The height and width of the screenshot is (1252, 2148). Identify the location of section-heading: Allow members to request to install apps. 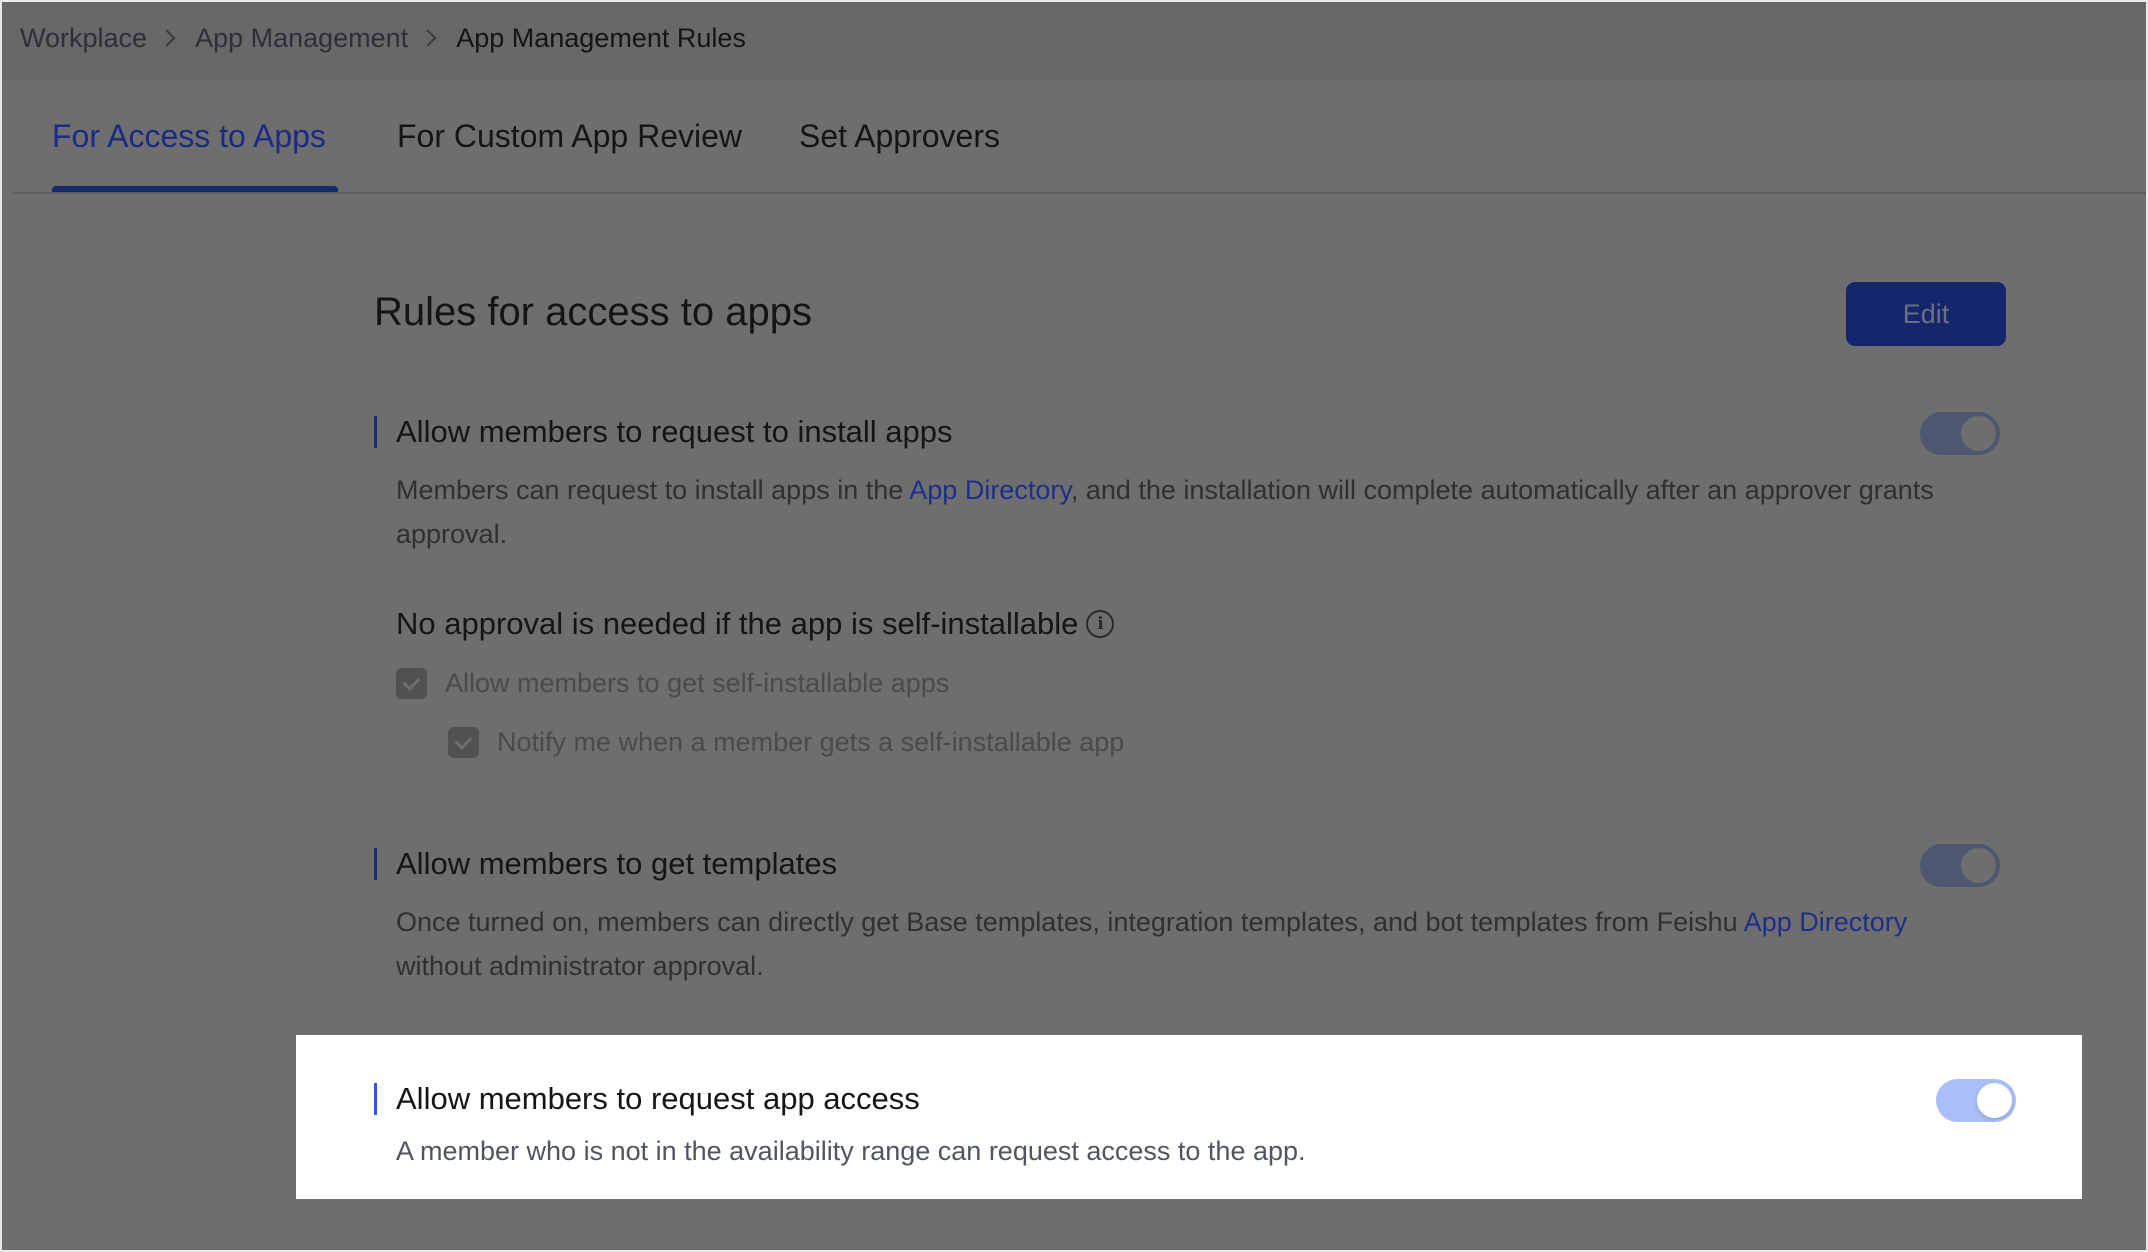
(1187, 432).